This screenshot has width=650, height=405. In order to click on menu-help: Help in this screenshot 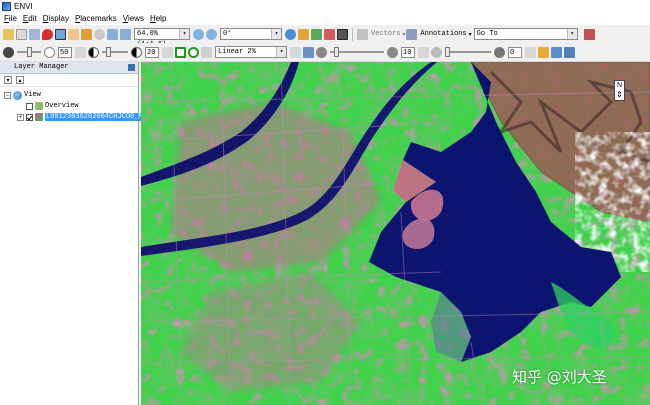, I will do `click(158, 18)`.